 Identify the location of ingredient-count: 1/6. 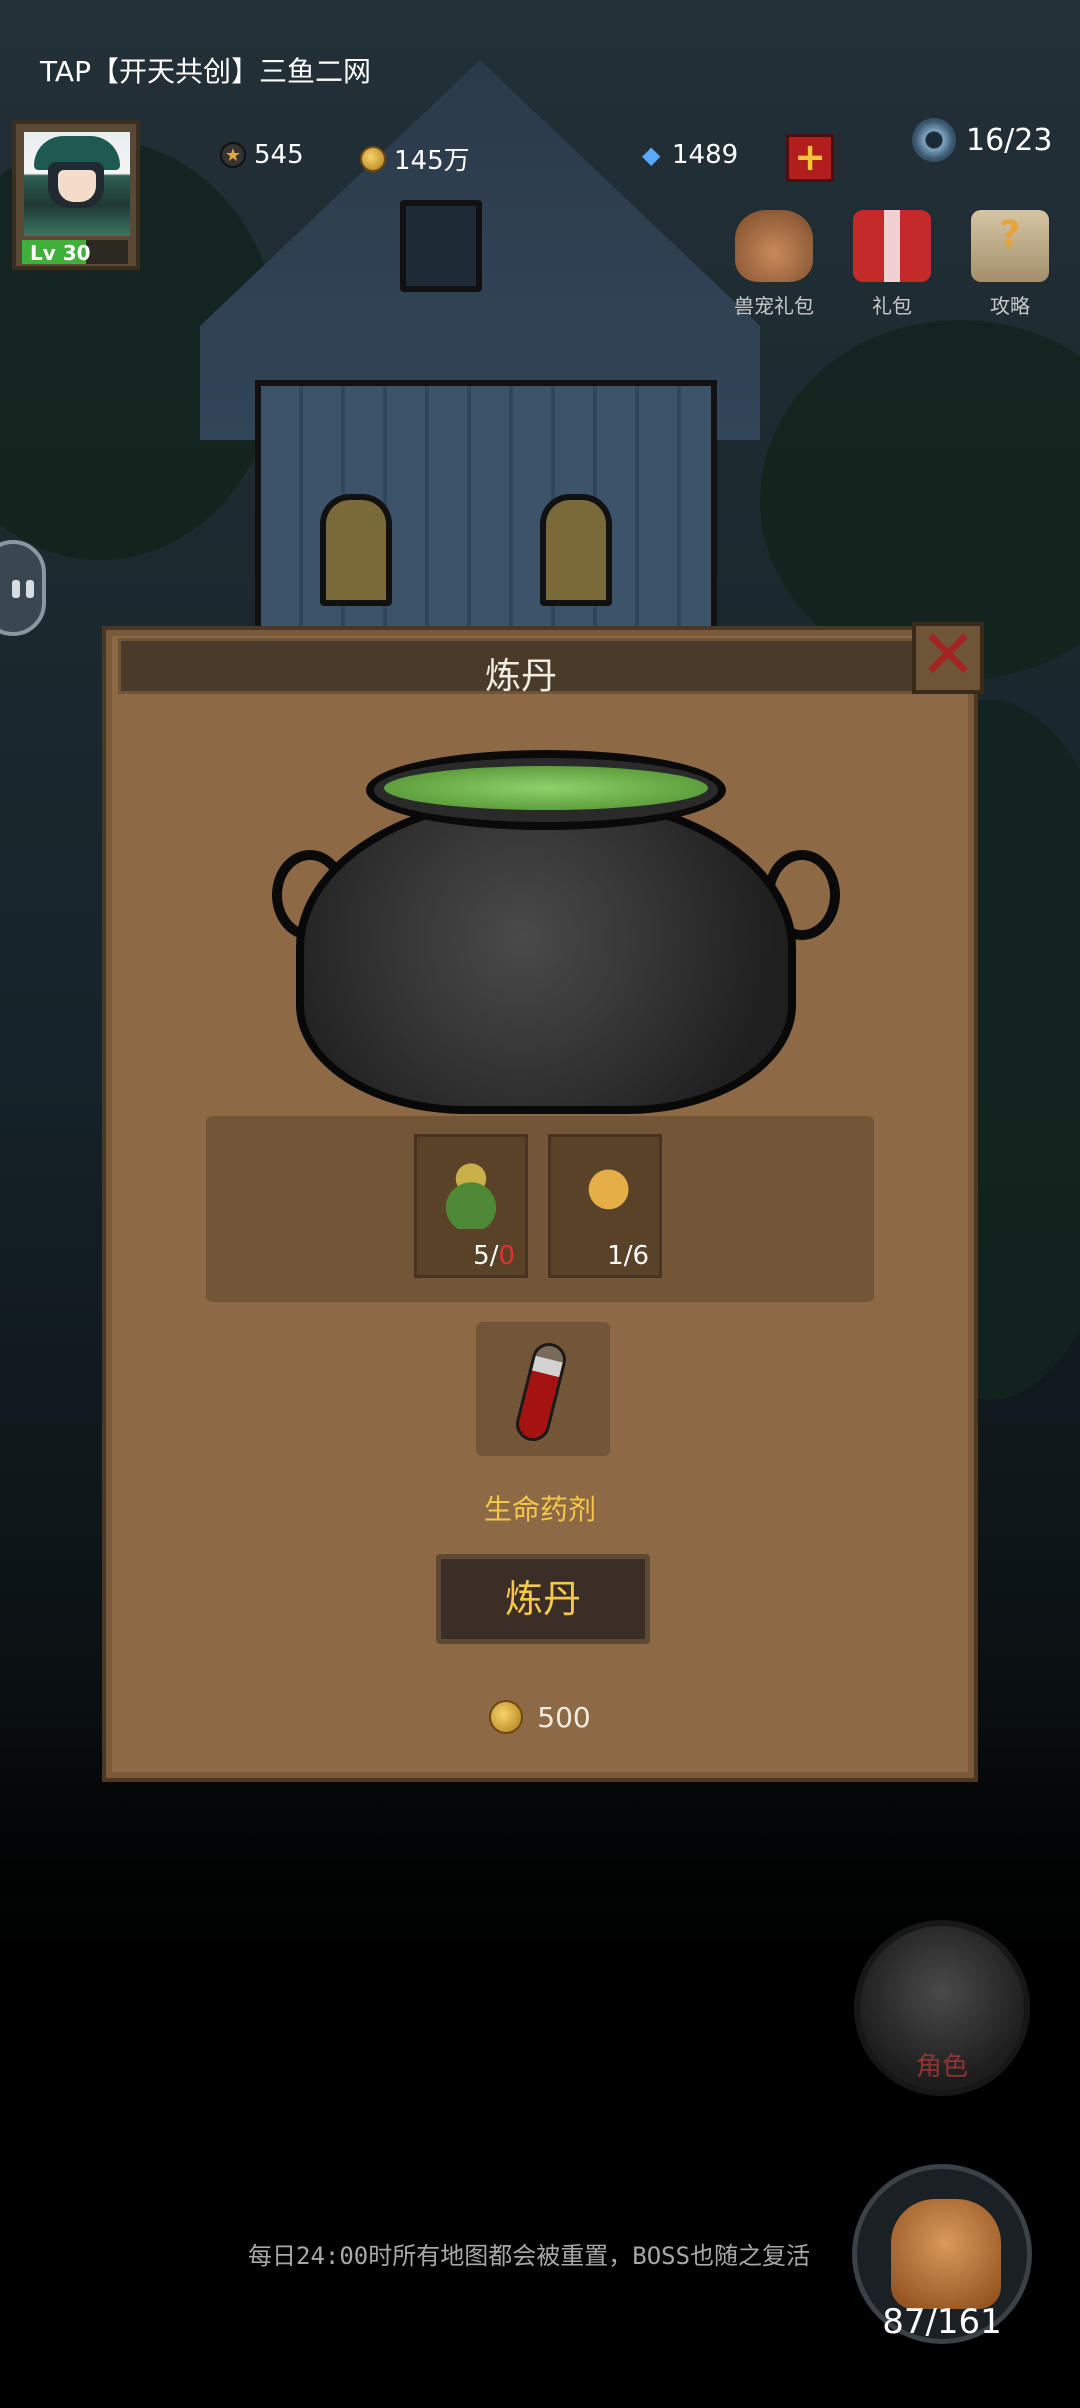
(628, 1256).